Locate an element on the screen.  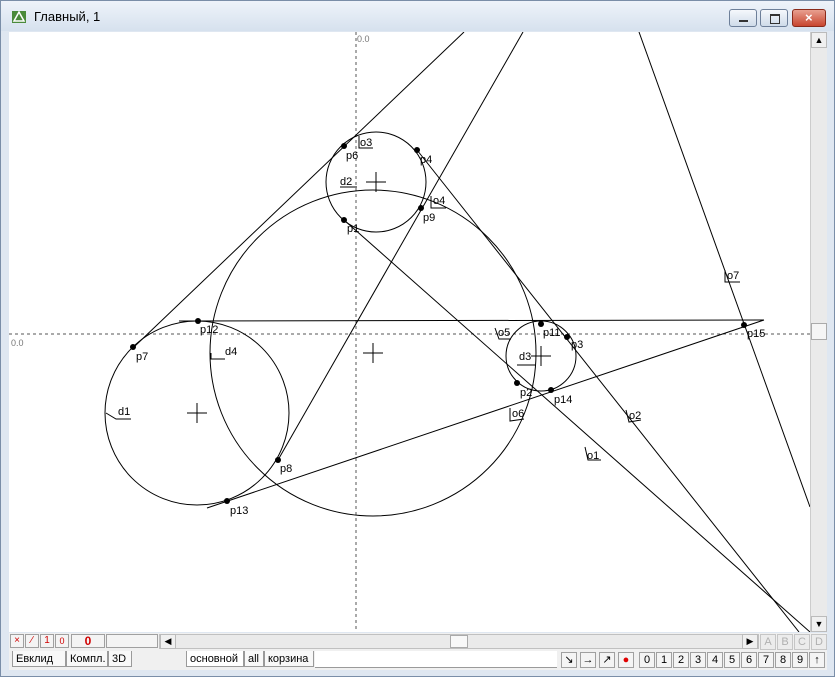
tool-point-button: ● is located at coordinates (626, 660).